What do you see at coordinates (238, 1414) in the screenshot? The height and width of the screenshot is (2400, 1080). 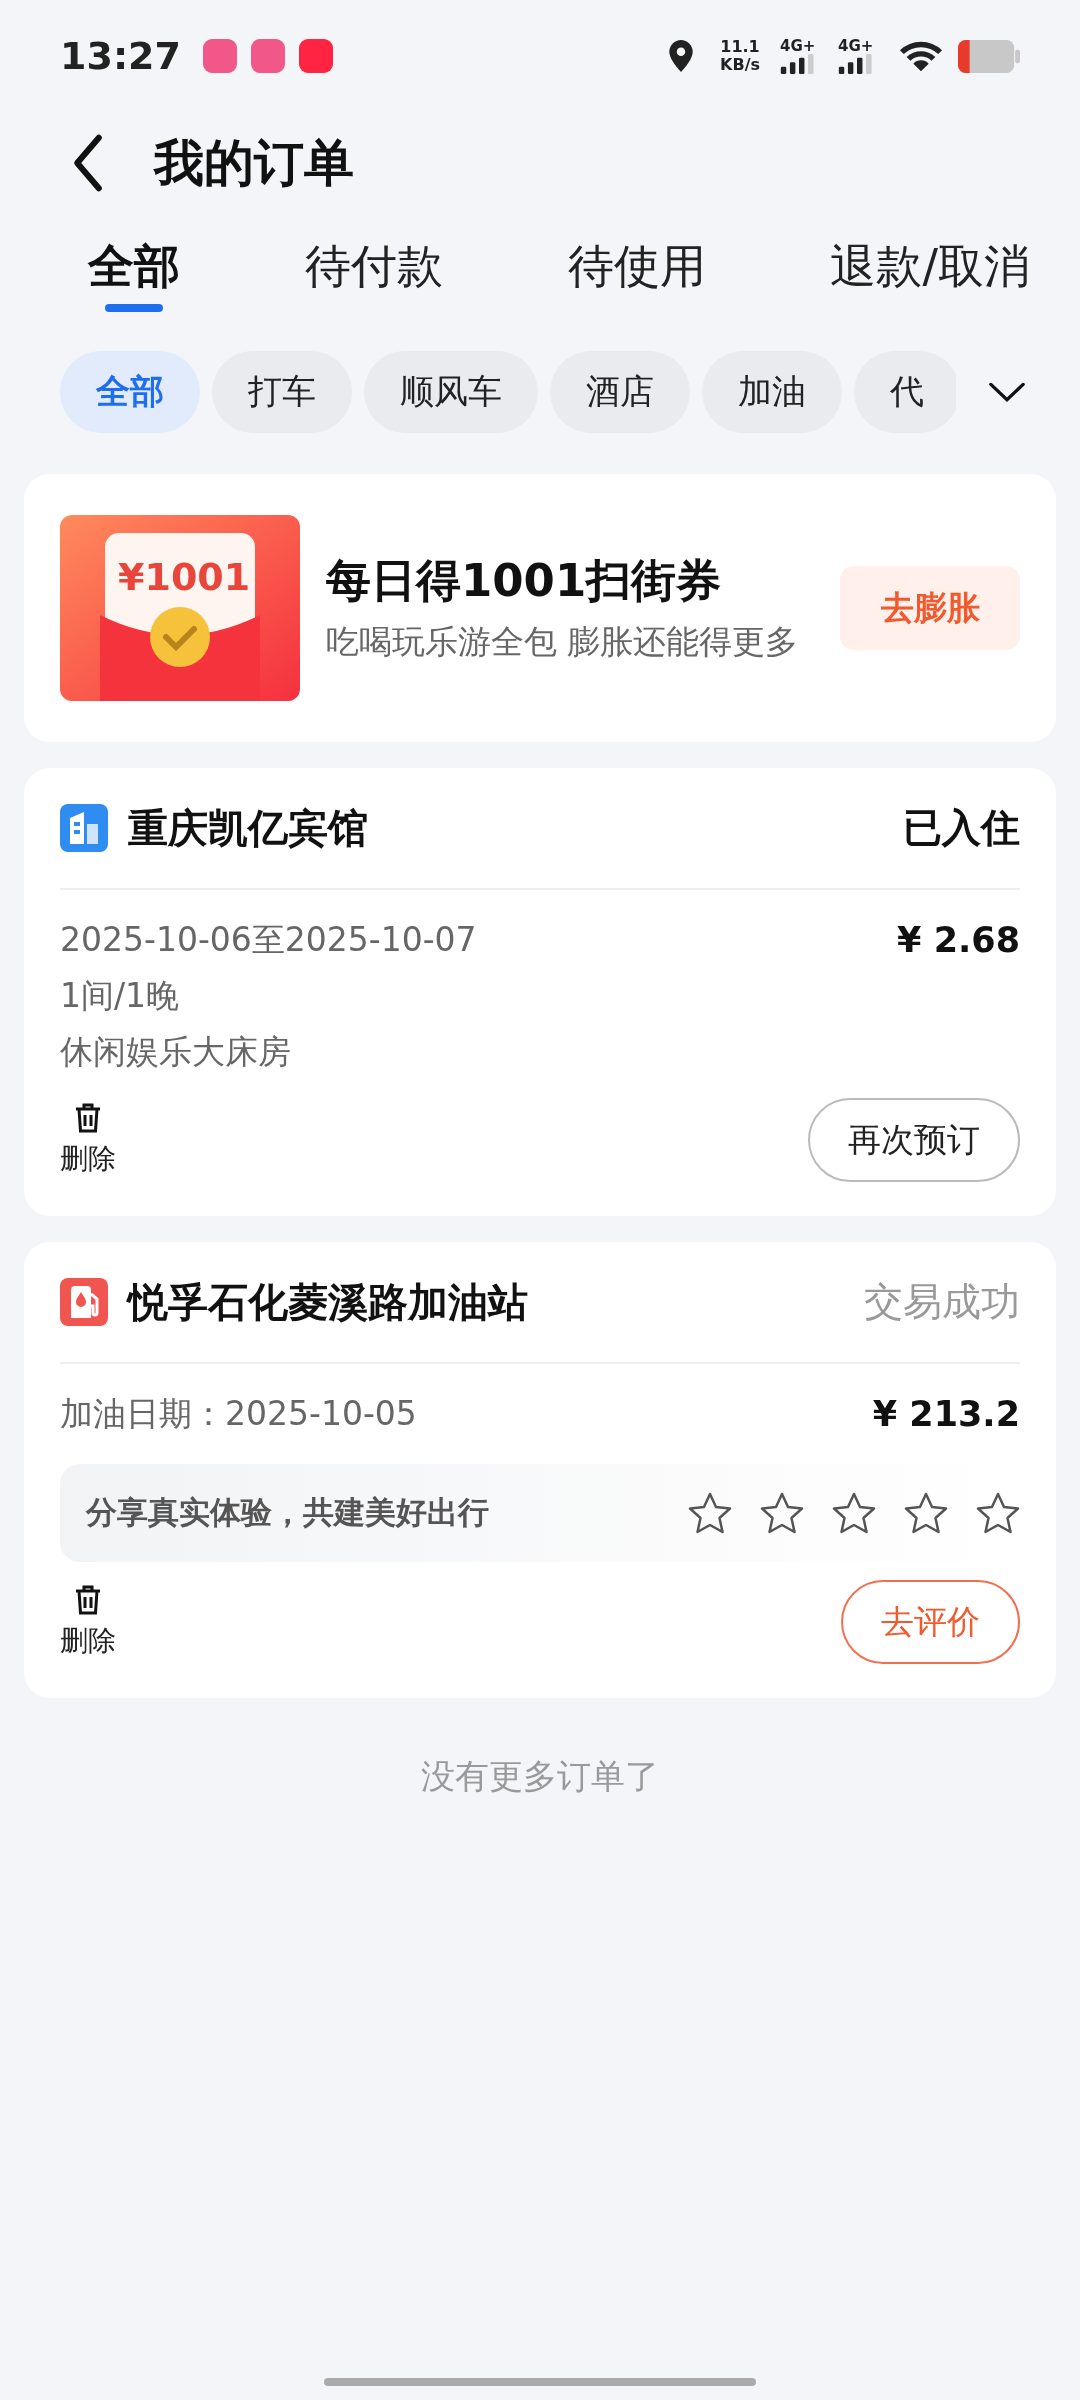 I see `order-detail: 加油日期：2025-10-05` at bounding box center [238, 1414].